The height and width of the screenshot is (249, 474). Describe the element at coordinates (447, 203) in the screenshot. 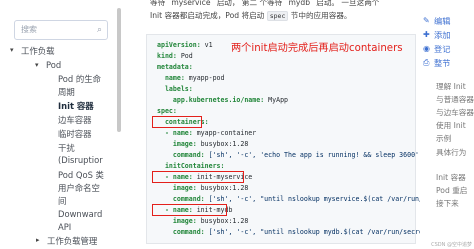

I see `toc-item: 接下来` at that location.